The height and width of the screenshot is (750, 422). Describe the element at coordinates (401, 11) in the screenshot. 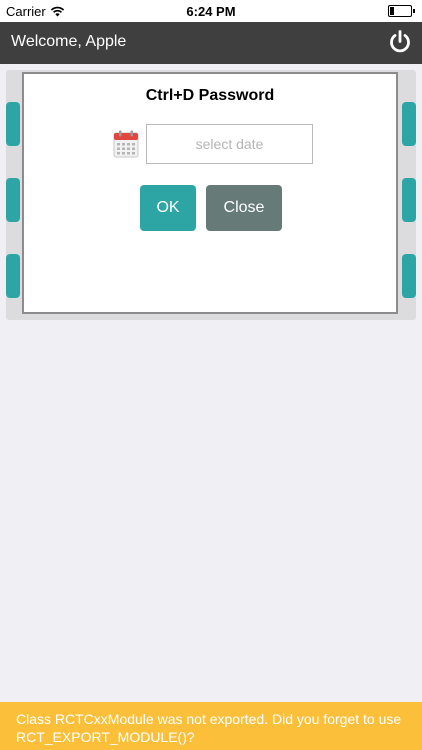

I see `battery-icon` at that location.